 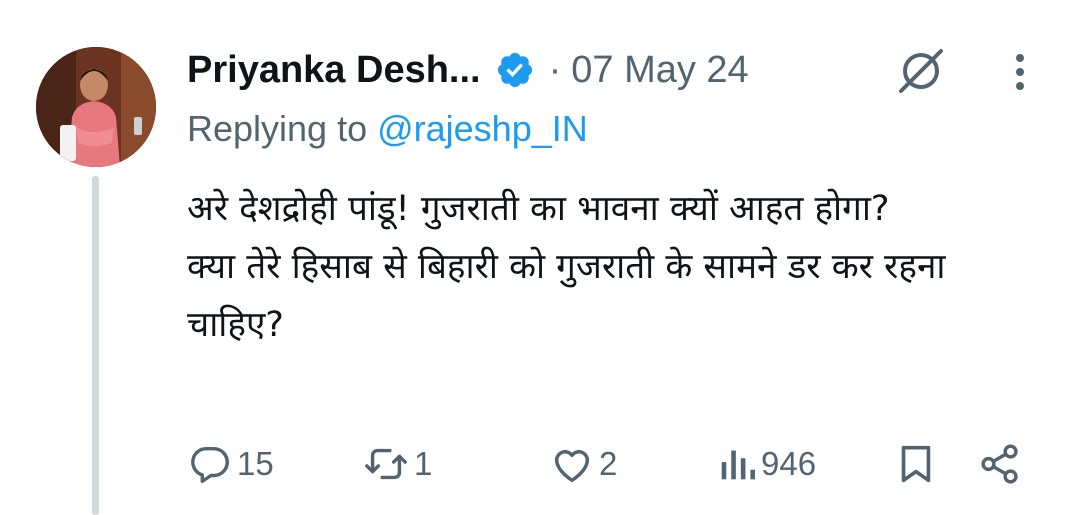 I want to click on avatar, so click(x=96, y=107).